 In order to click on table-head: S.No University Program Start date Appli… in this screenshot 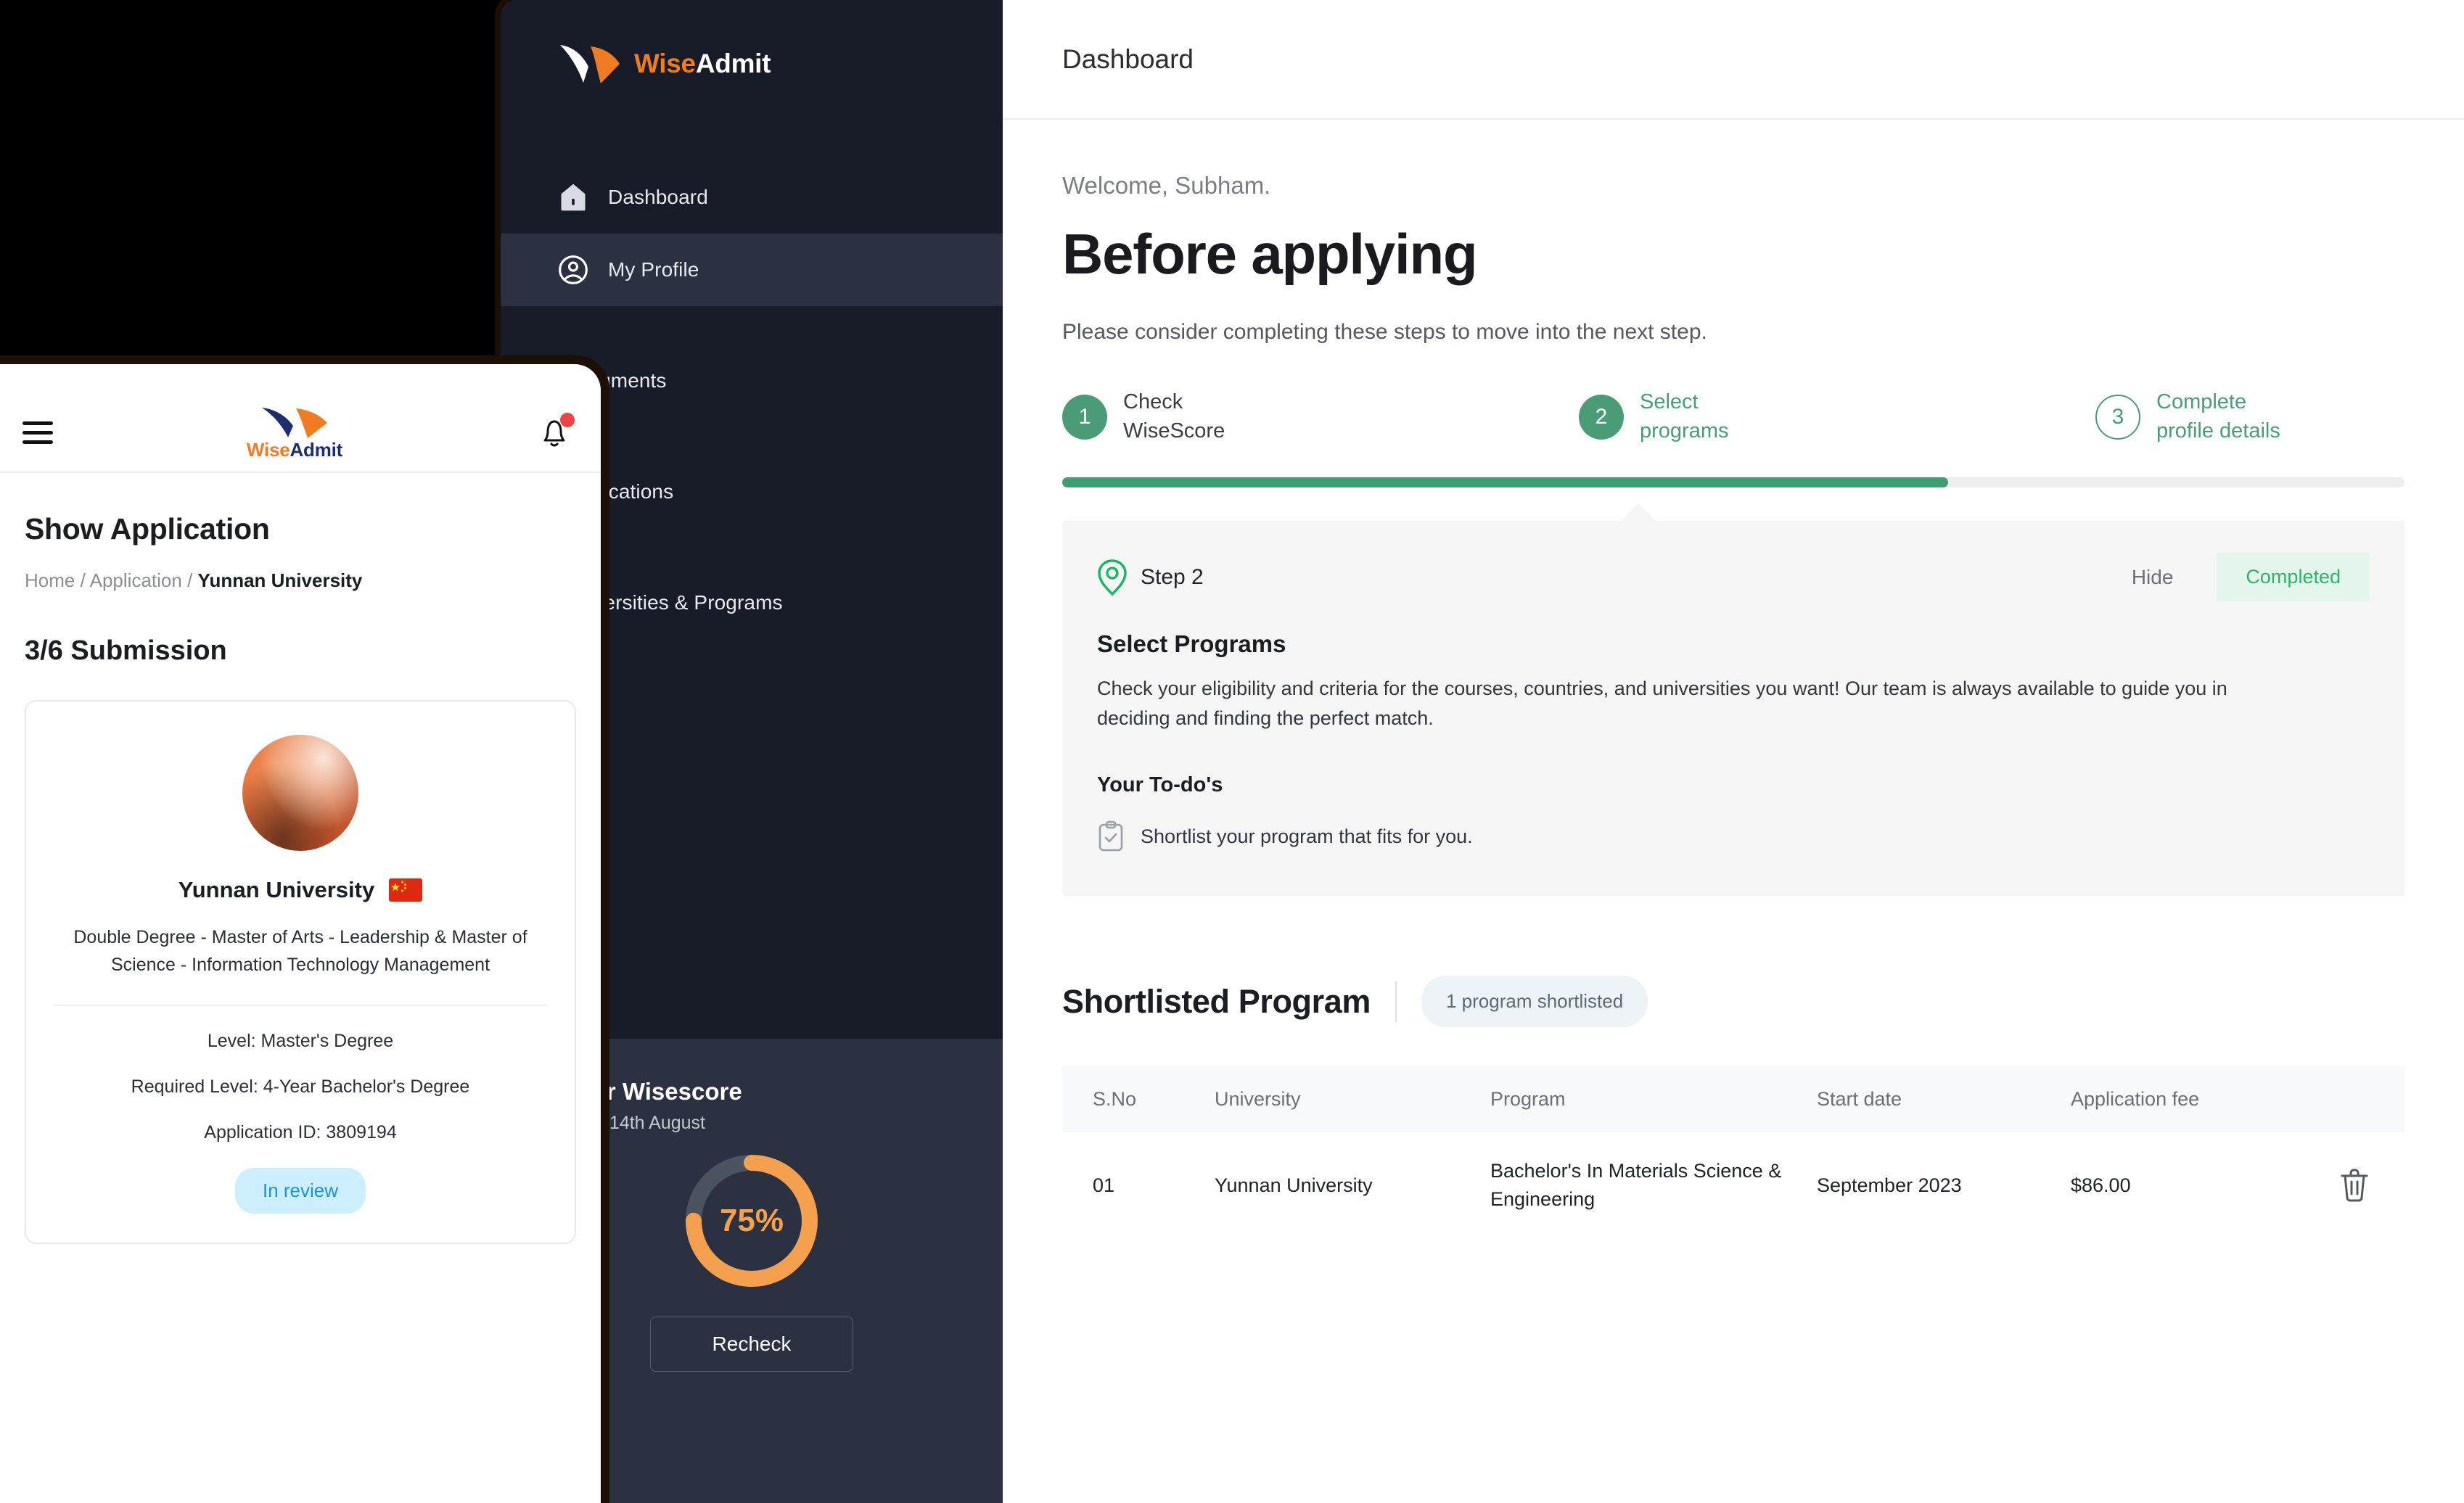, I will do `click(1734, 1099)`.